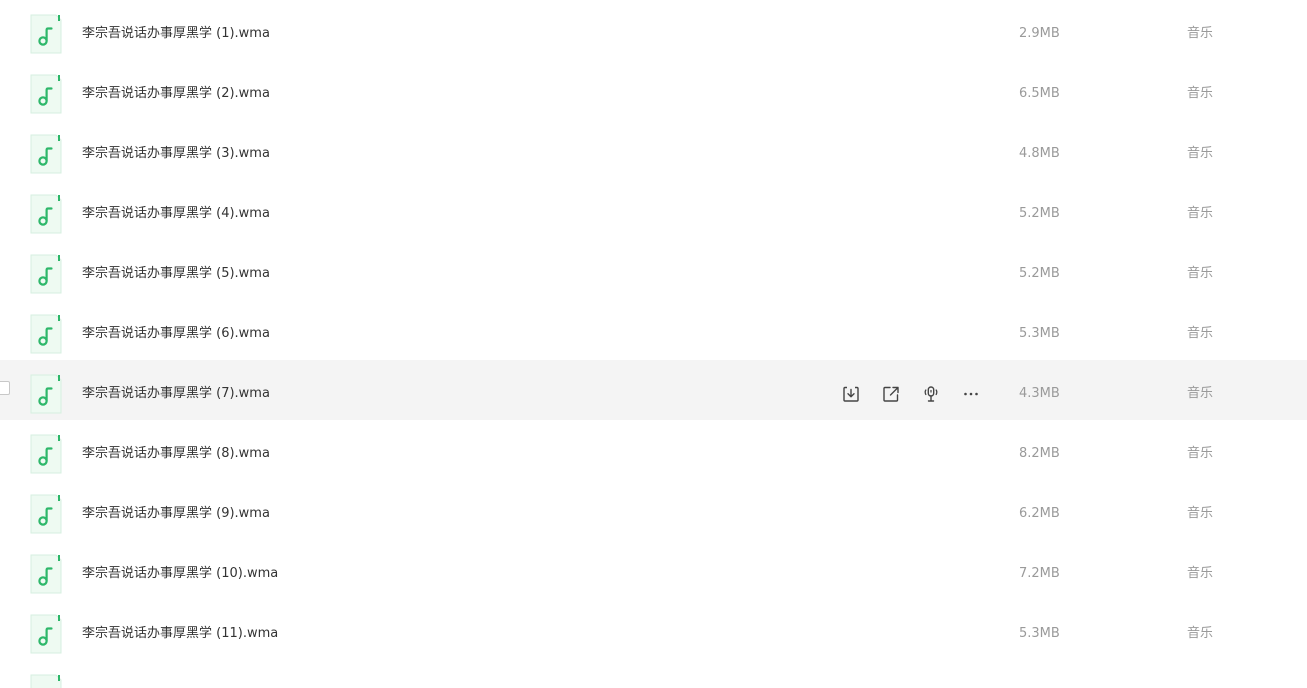 The image size is (1307, 688). I want to click on file-size: 2.9MB, so click(1039, 33).